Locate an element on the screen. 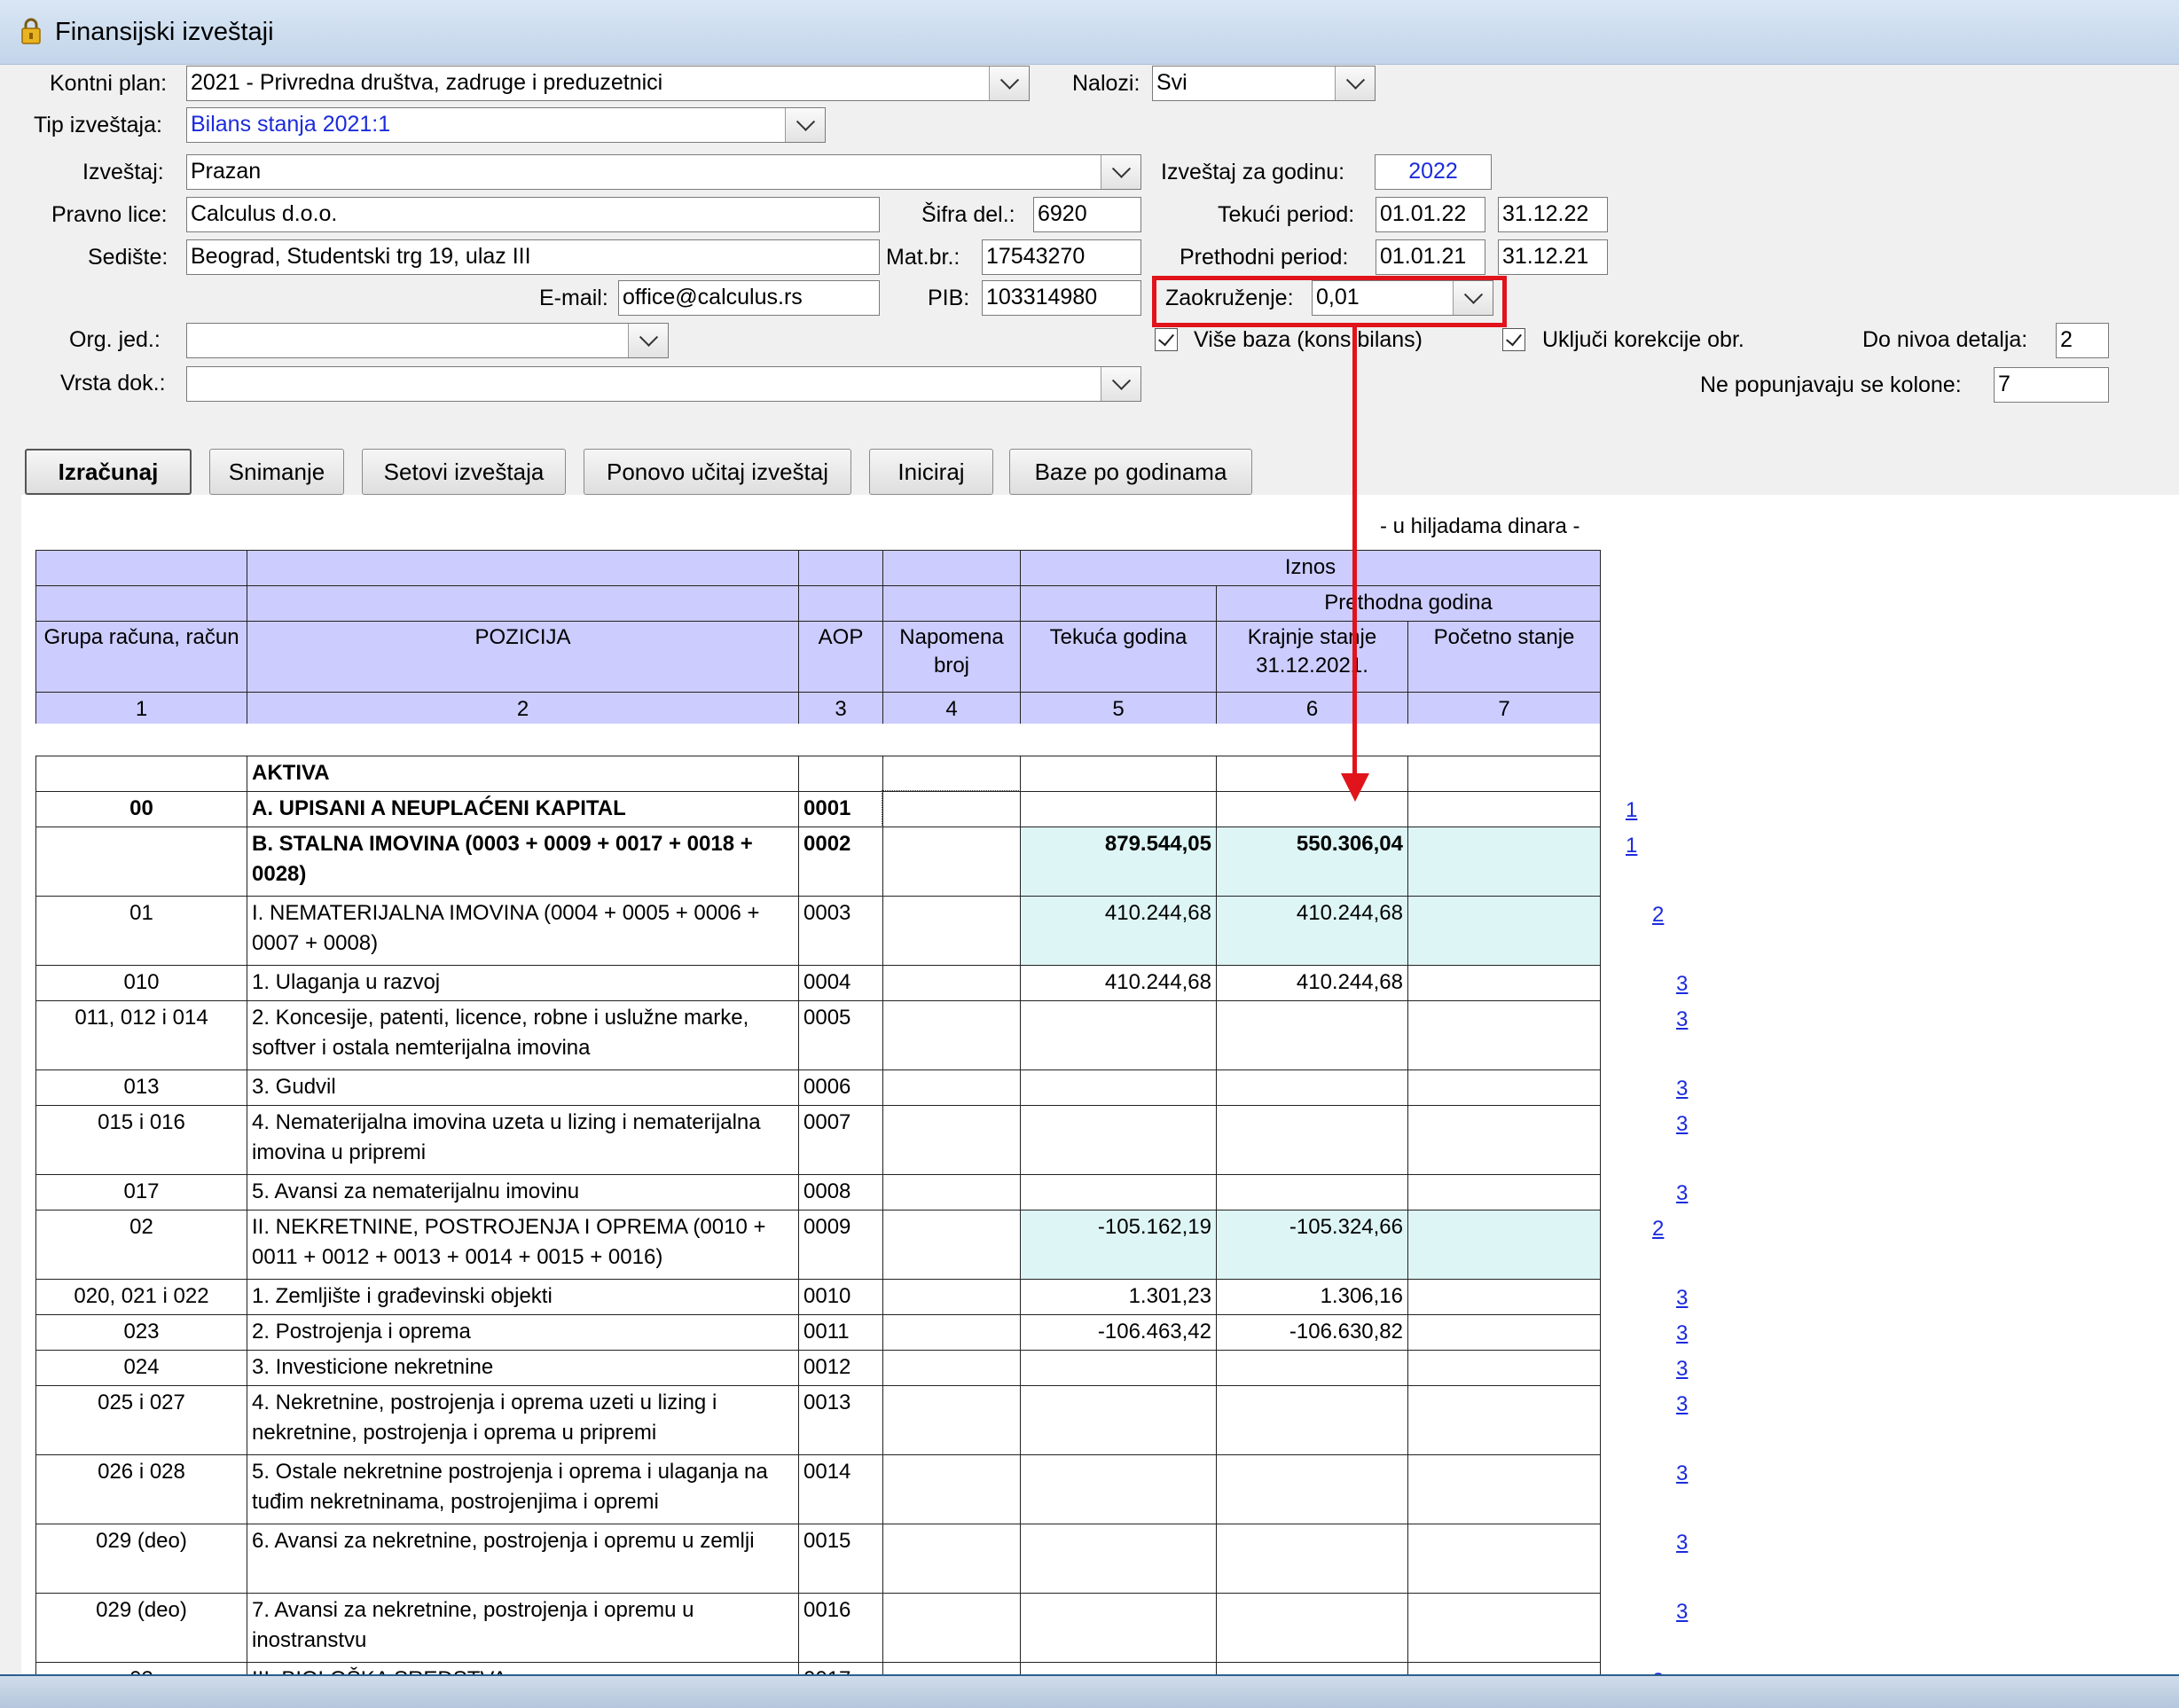 Image resolution: width=2179 pixels, height=1708 pixels. row-aop: 0006 is located at coordinates (840, 1087).